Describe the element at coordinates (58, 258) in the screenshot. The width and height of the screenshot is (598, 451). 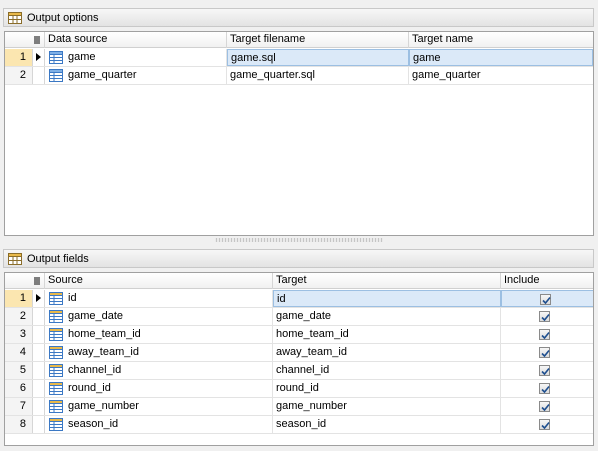
I see `output-fields-title: Output fields` at that location.